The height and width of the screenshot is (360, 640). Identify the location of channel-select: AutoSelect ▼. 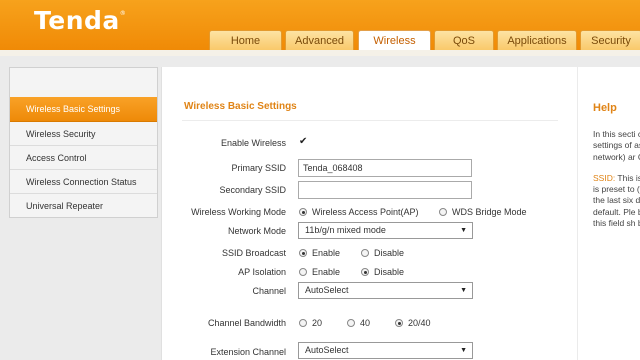
(385, 290).